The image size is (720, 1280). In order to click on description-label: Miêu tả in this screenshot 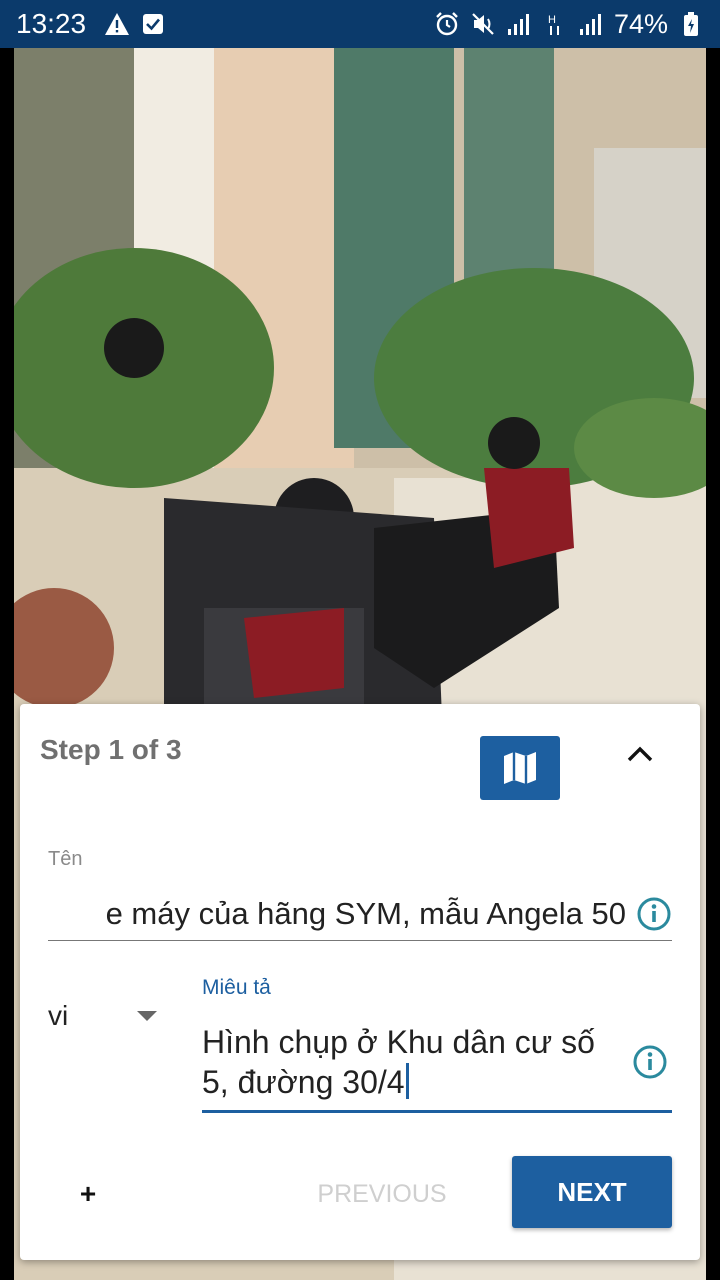, I will do `click(236, 987)`.